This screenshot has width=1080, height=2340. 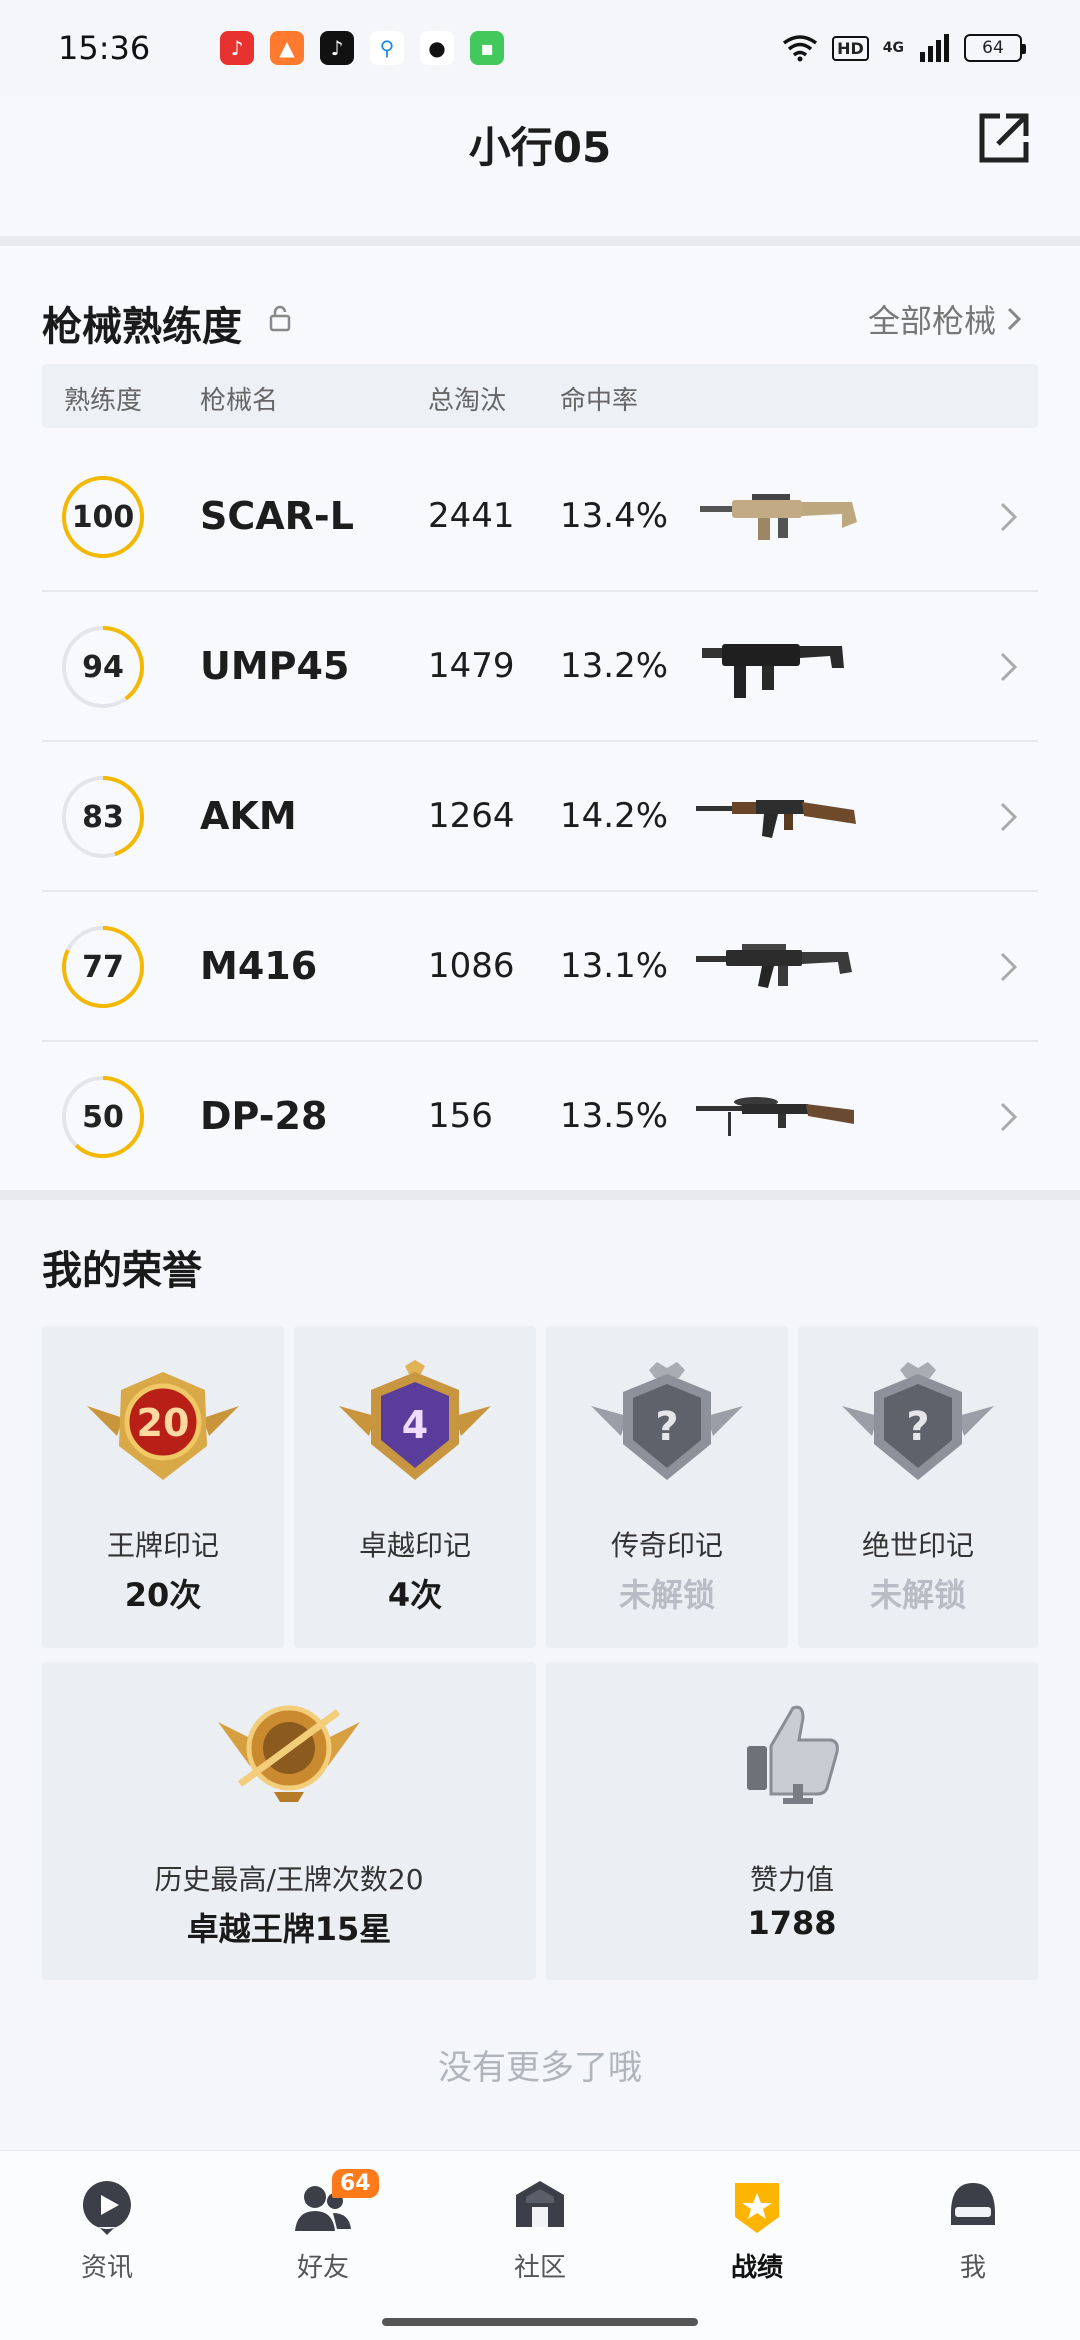 I want to click on scar-l-rifle-icon, so click(x=778, y=517).